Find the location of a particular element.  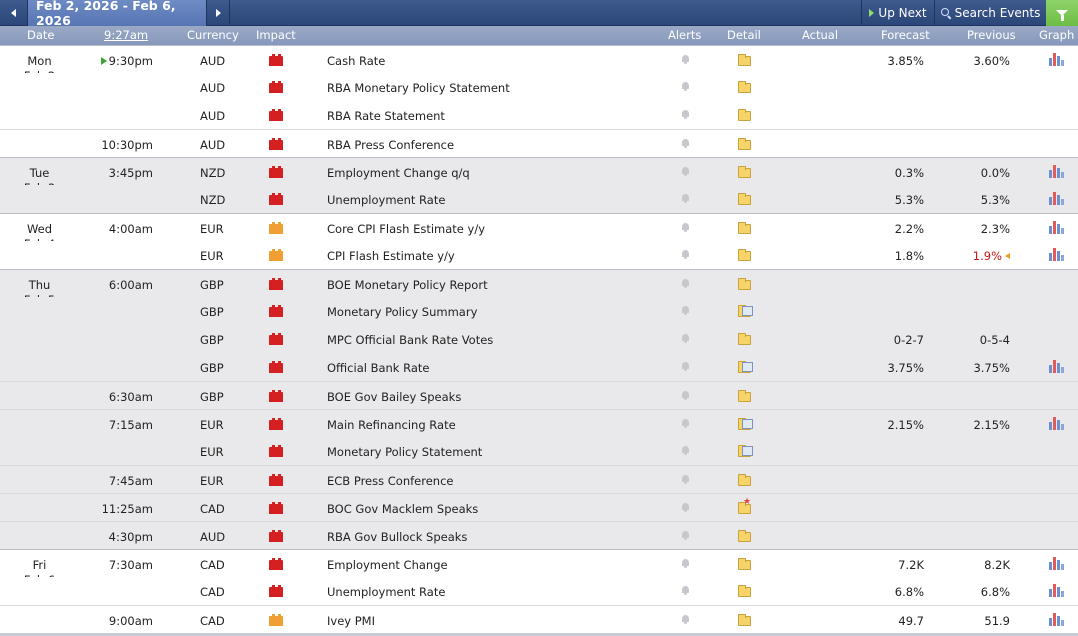

row-event-title: Ivey PMI is located at coordinates (351, 621).